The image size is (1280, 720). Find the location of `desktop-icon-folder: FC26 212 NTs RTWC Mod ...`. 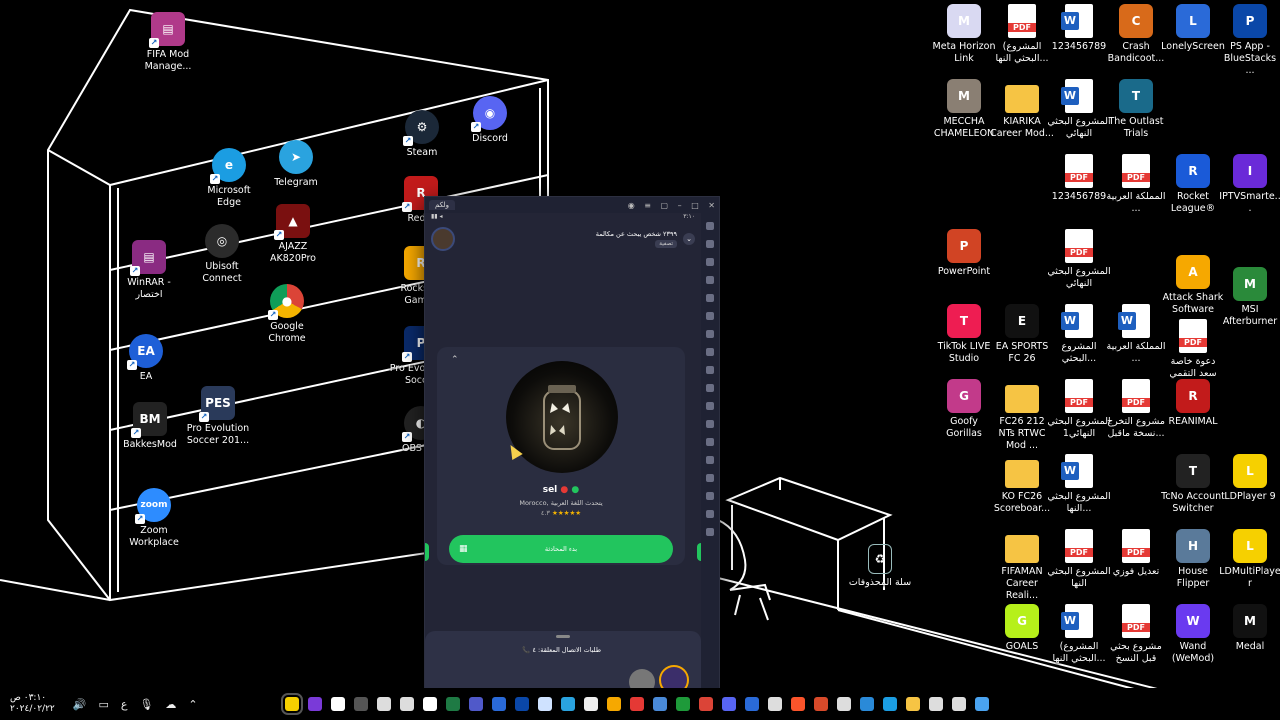

desktop-icon-folder: FC26 212 NTs RTWC Mod ... is located at coordinates (1022, 415).